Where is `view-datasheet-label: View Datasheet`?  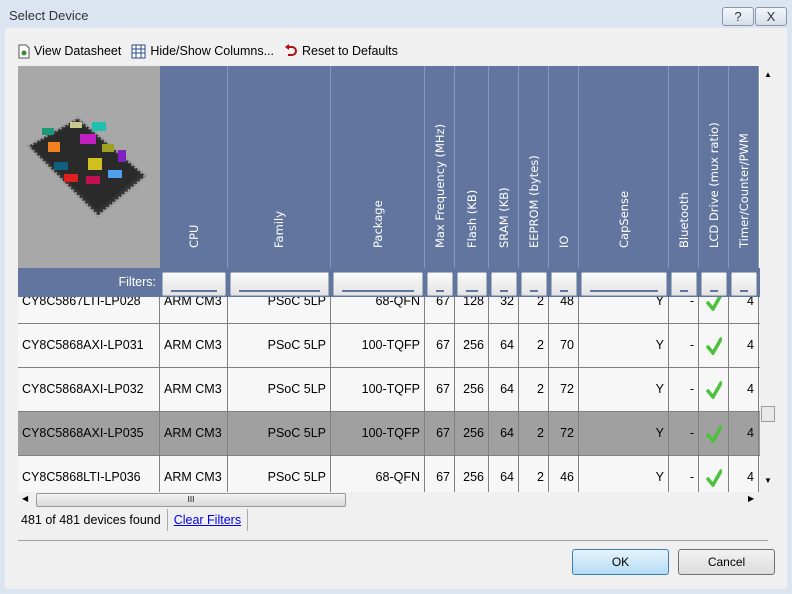
view-datasheet-label: View Datasheet is located at coordinates (78, 51).